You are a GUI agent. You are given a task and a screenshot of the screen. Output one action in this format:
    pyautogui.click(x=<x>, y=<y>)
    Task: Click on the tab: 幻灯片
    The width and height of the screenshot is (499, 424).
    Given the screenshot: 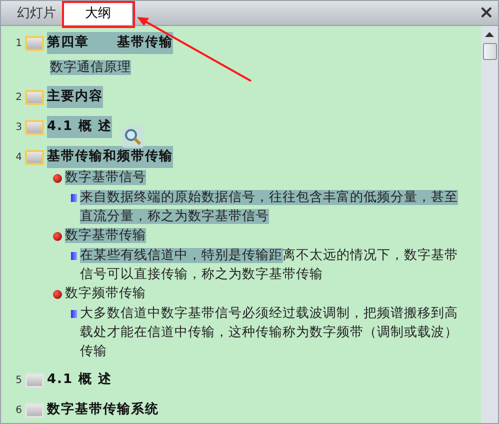 What is the action you would take?
    pyautogui.click(x=33, y=13)
    